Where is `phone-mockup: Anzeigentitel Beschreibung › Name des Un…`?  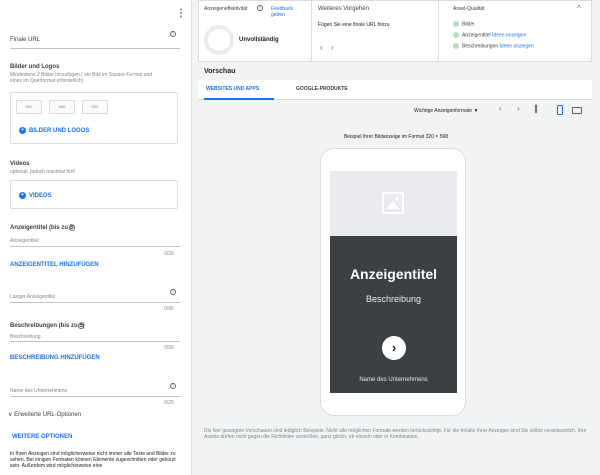
phone-mockup: Anzeigentitel Beschreibung › Name des Un… is located at coordinates (393, 282).